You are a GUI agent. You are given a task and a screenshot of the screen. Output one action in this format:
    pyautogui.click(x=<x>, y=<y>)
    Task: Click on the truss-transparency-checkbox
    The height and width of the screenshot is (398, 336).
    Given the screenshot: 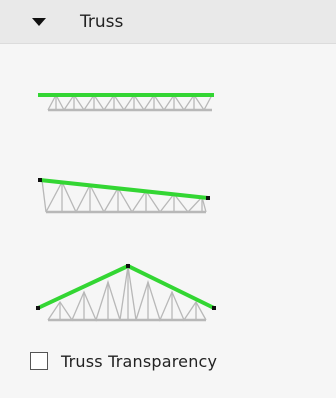 What is the action you would take?
    pyautogui.click(x=39, y=361)
    